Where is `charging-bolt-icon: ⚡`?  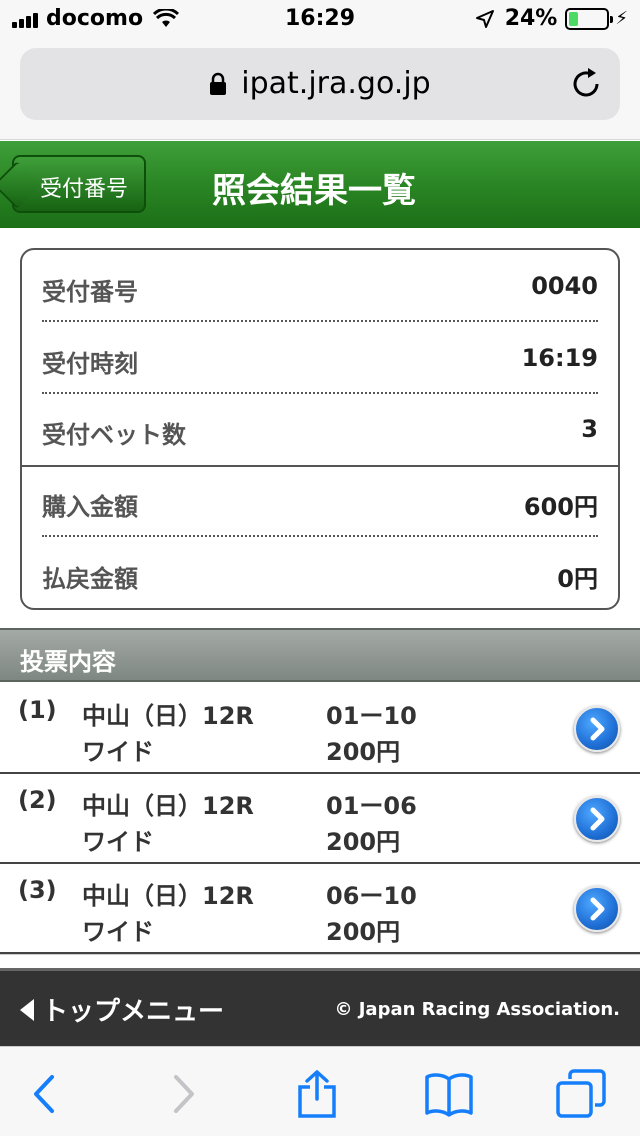 charging-bolt-icon: ⚡ is located at coordinates (621, 18).